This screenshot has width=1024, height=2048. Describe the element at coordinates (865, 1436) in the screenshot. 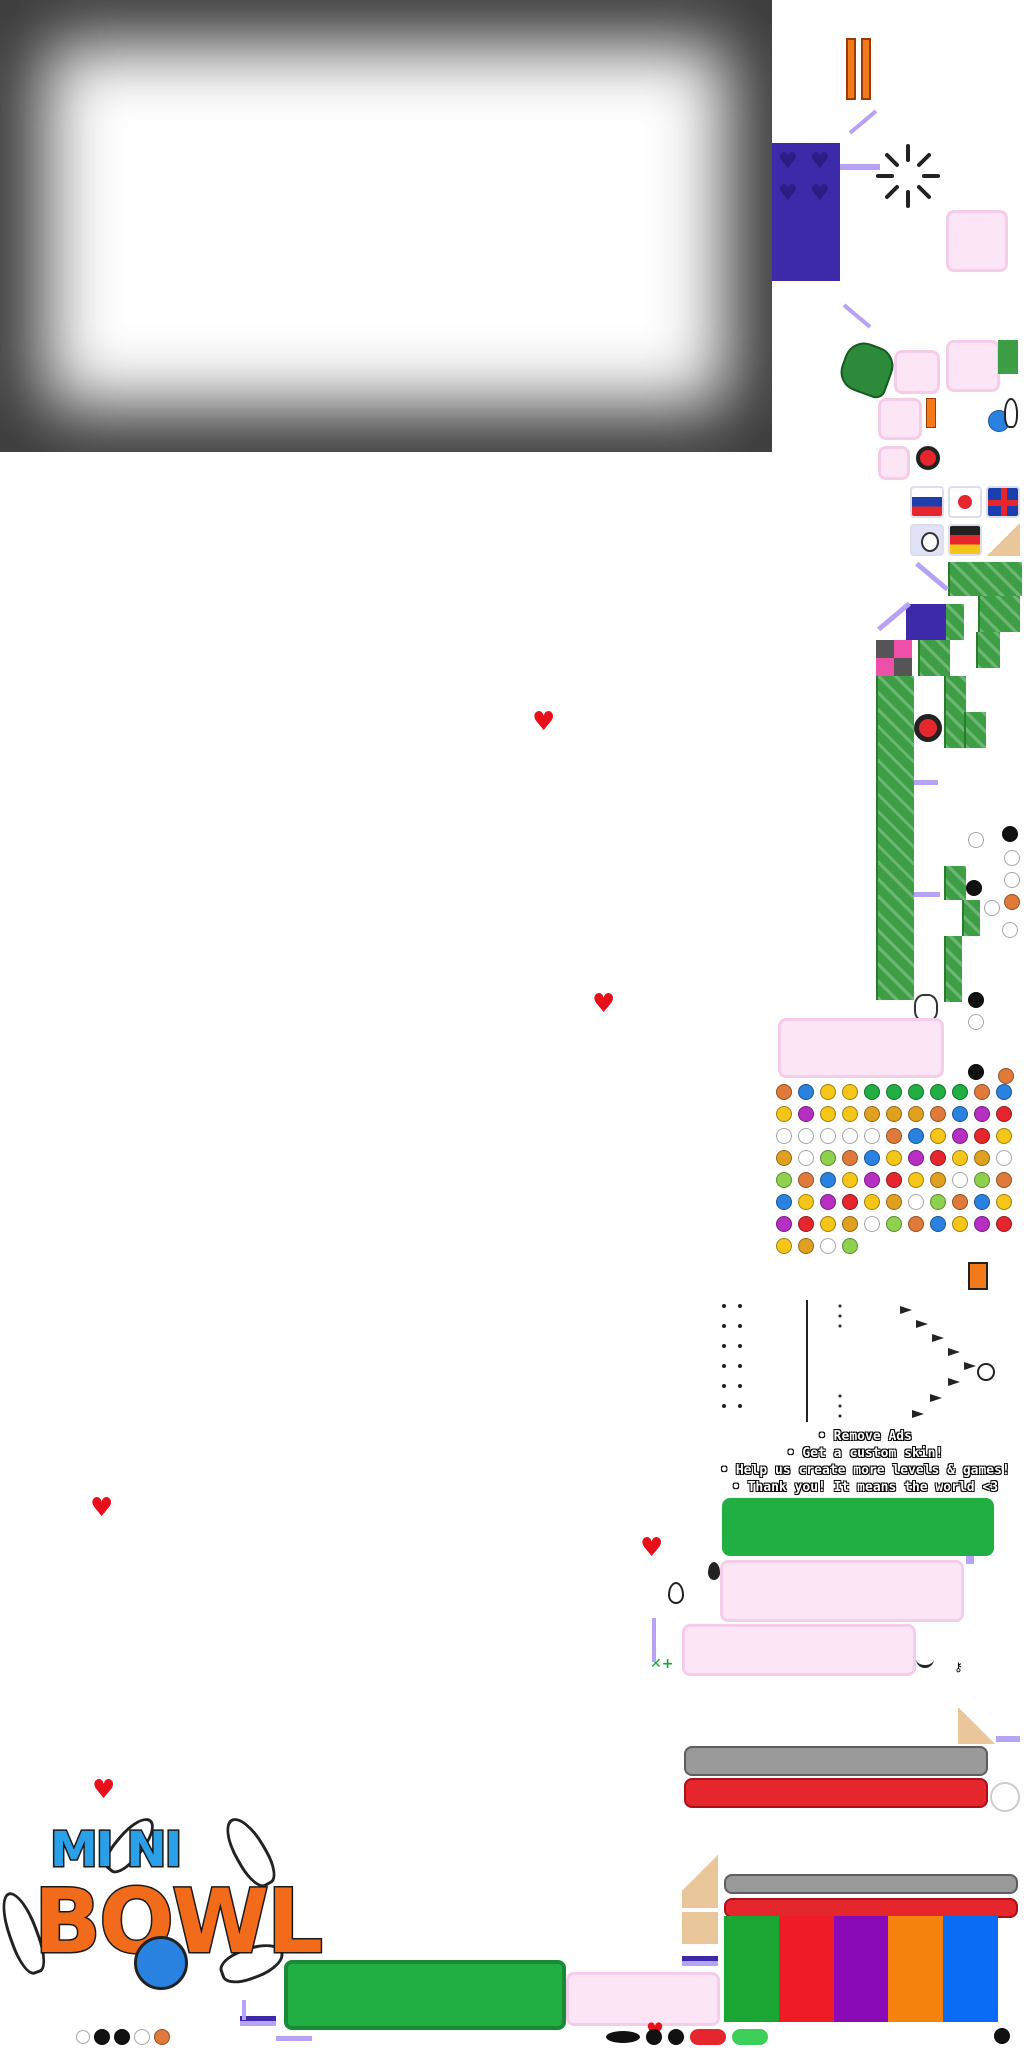

I see `perk-line: • Remove Ads` at that location.